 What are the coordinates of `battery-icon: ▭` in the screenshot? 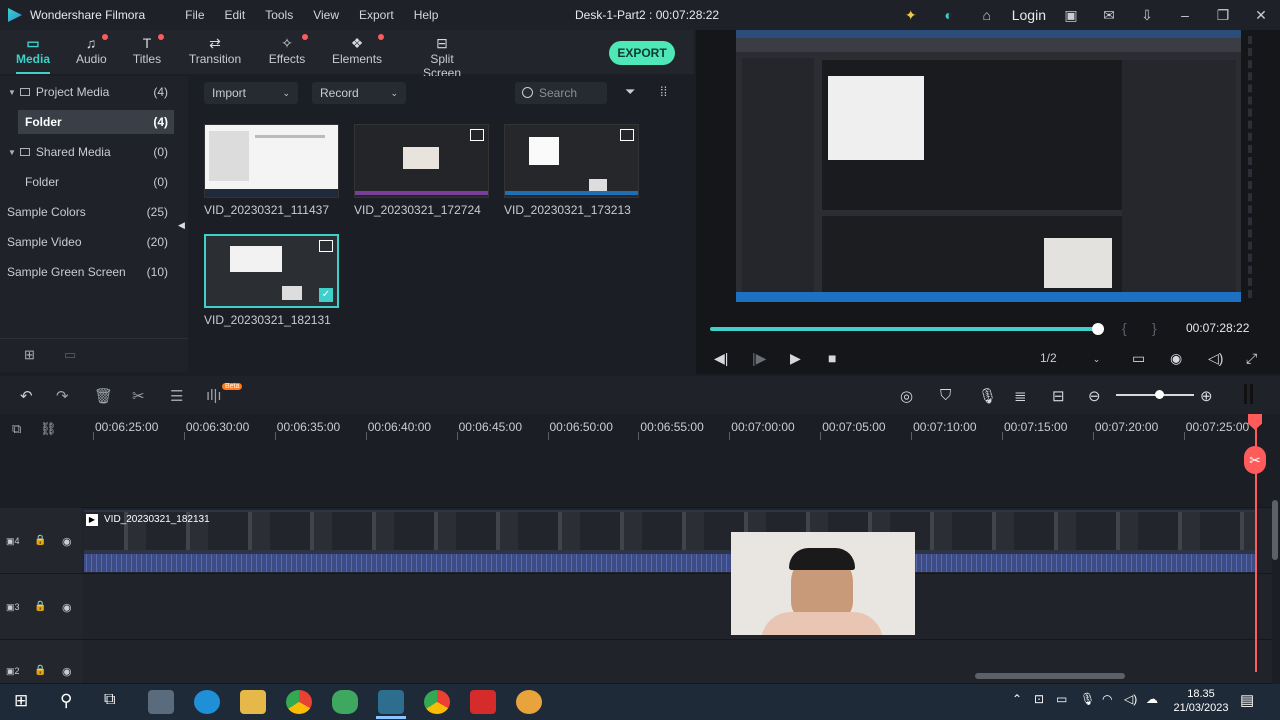 It's located at (1061, 699).